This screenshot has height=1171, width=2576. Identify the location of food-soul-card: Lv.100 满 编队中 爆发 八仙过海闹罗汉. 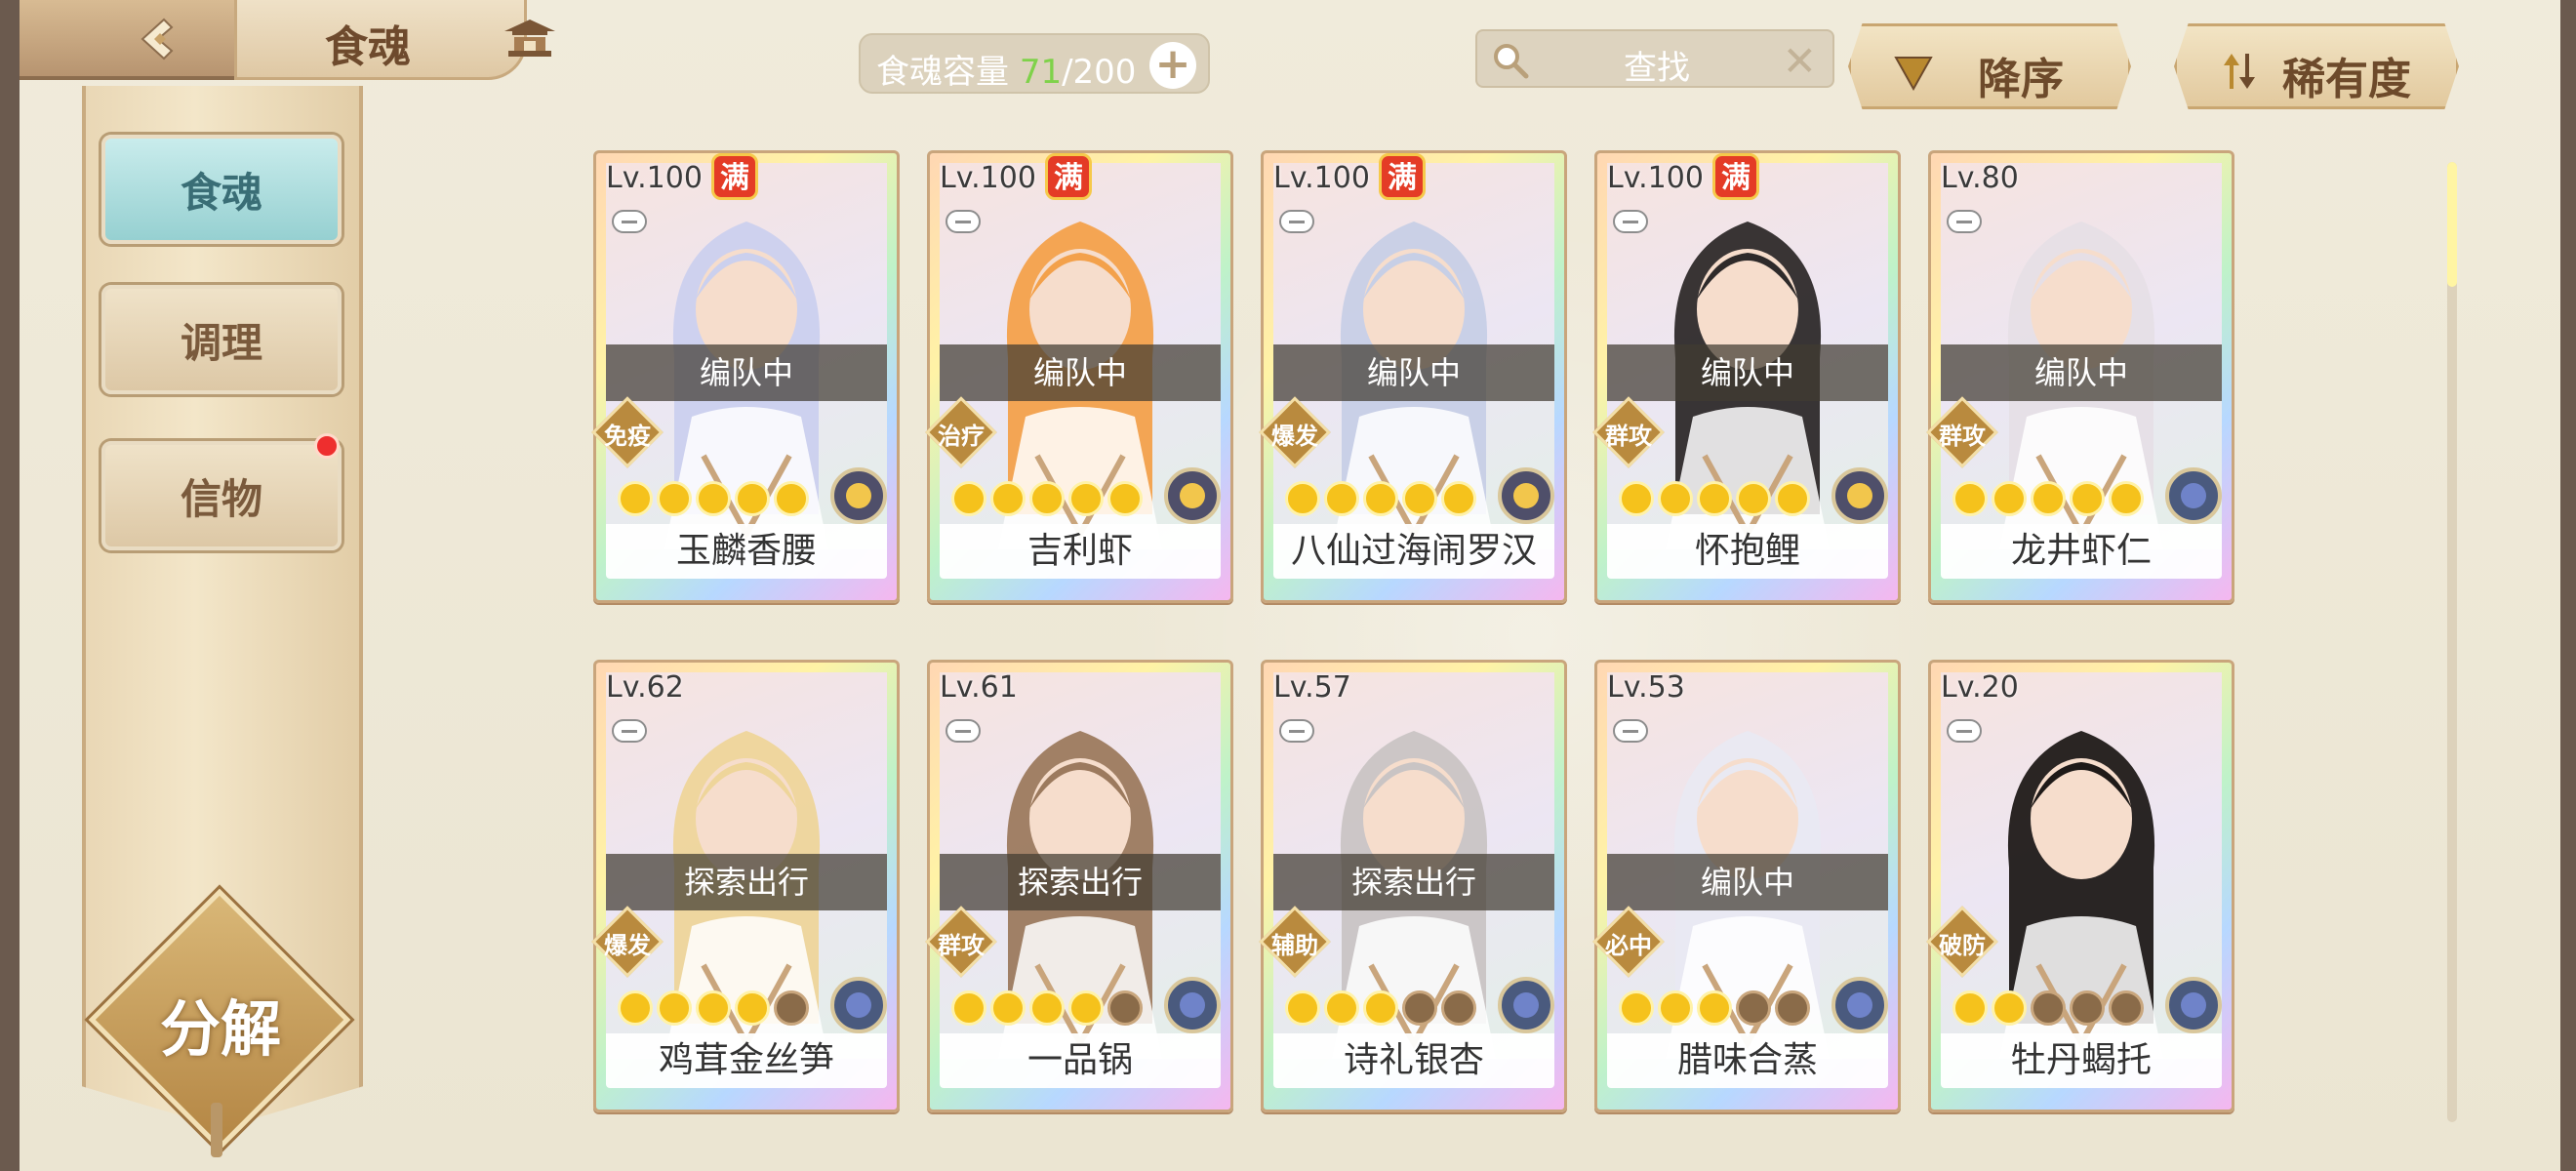
(1413, 376).